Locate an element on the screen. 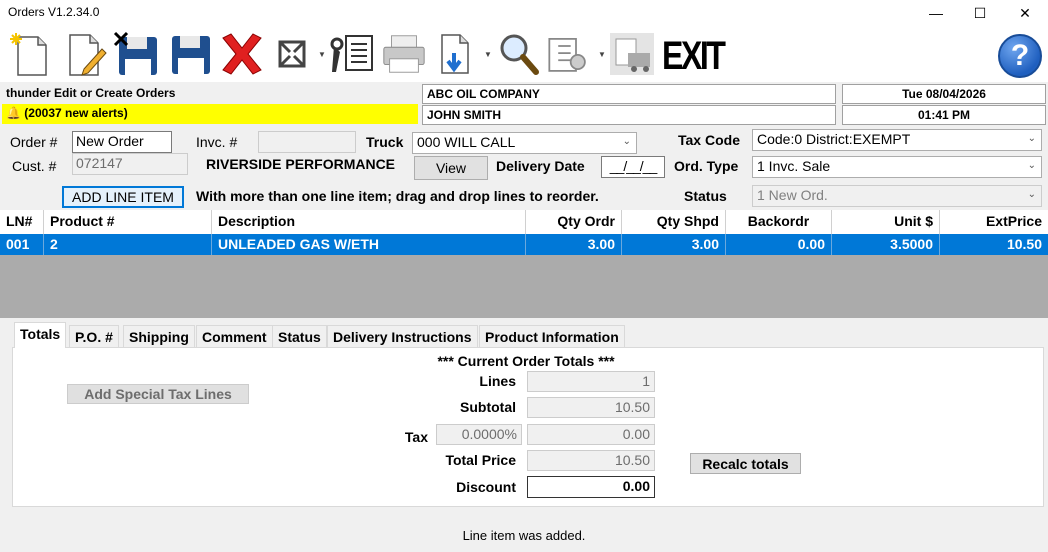  tab-totals: Totals is located at coordinates (40, 335).